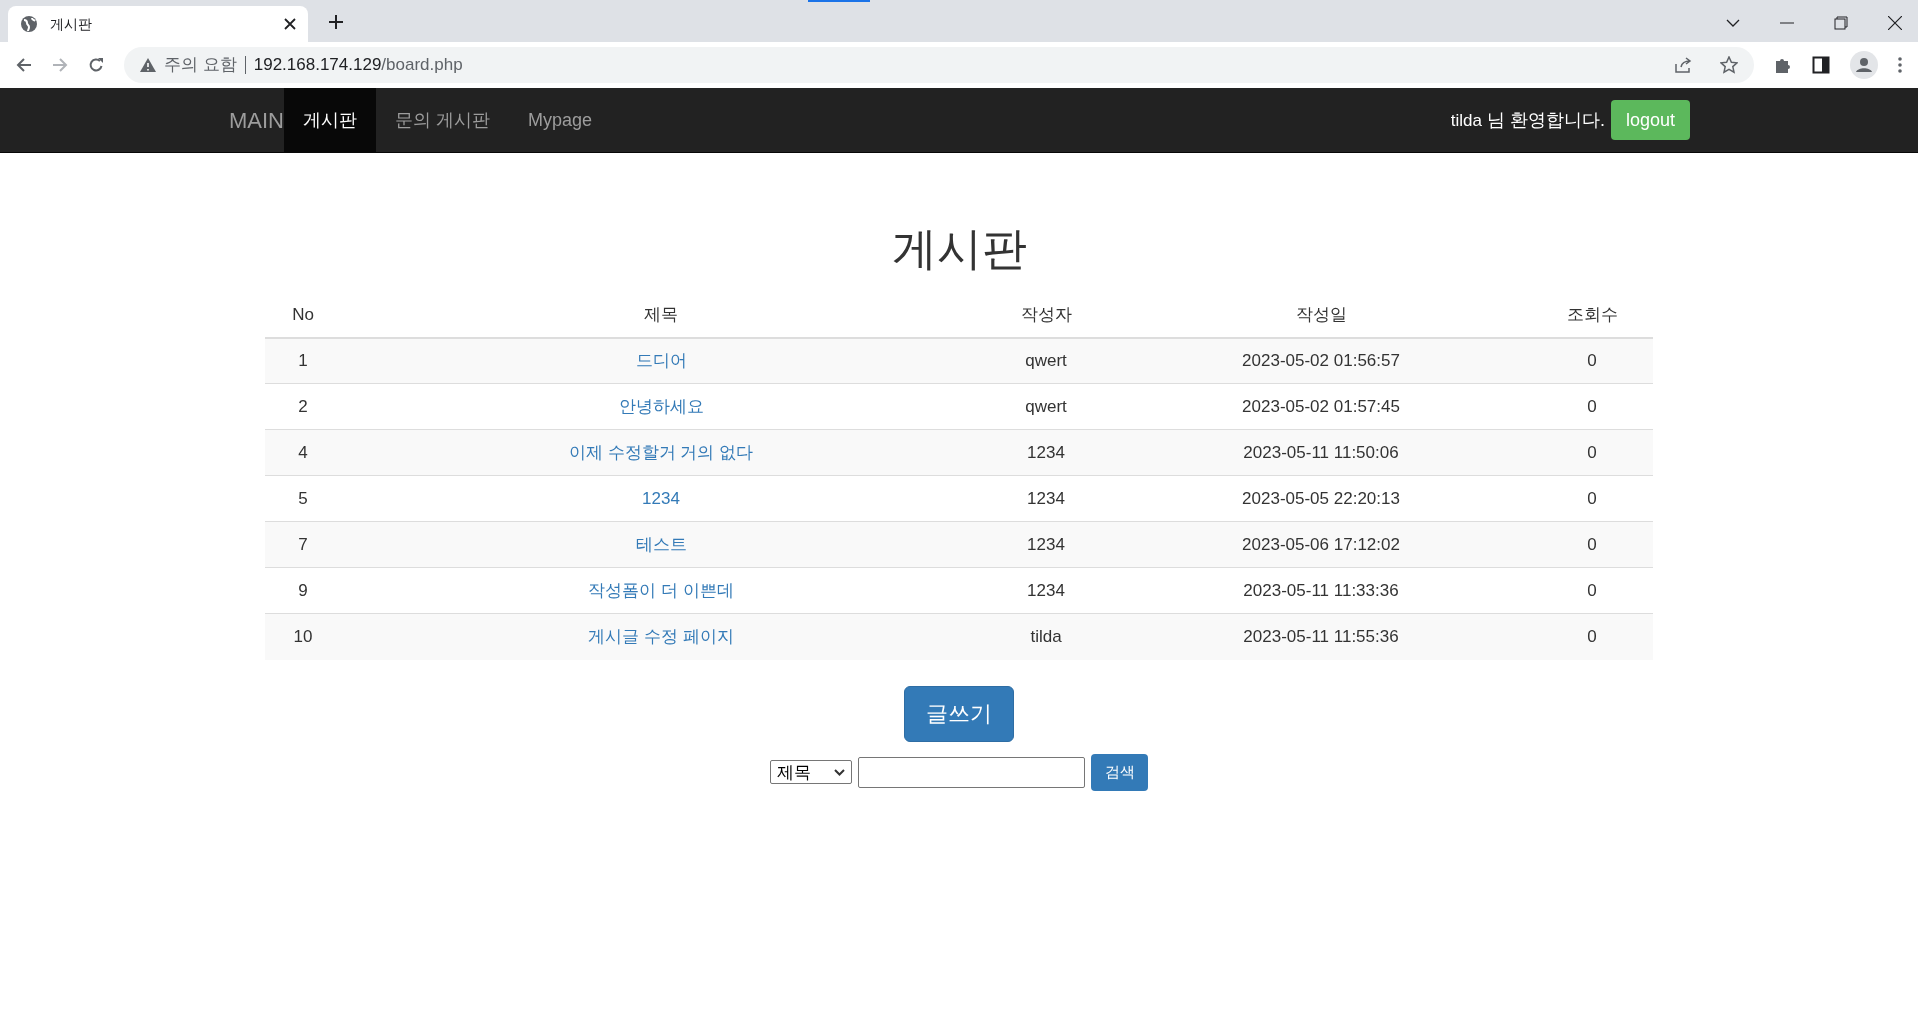 Image resolution: width=1918 pixels, height=1029 pixels. What do you see at coordinates (336, 22) in the screenshot?
I see `new-tab-icon` at bounding box center [336, 22].